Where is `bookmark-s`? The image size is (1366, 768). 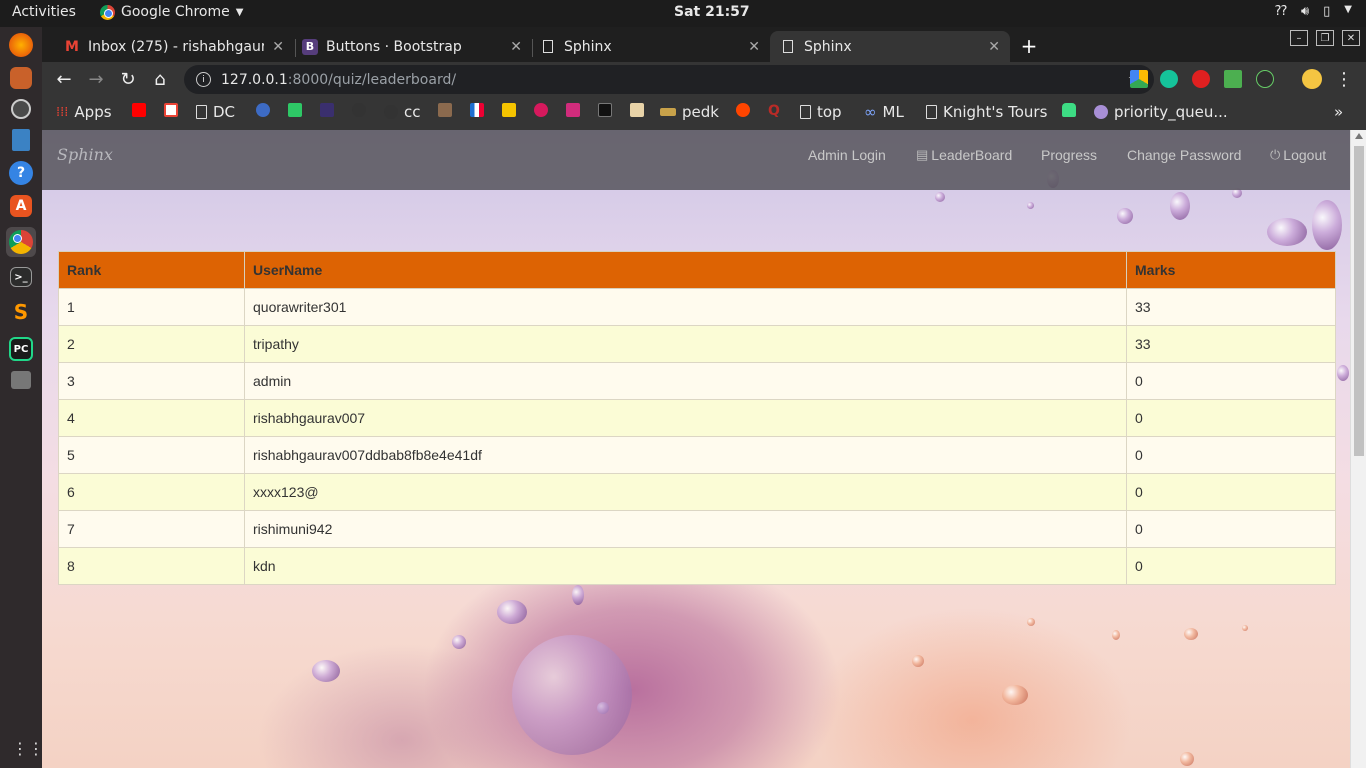
bookmark-s is located at coordinates (263, 110).